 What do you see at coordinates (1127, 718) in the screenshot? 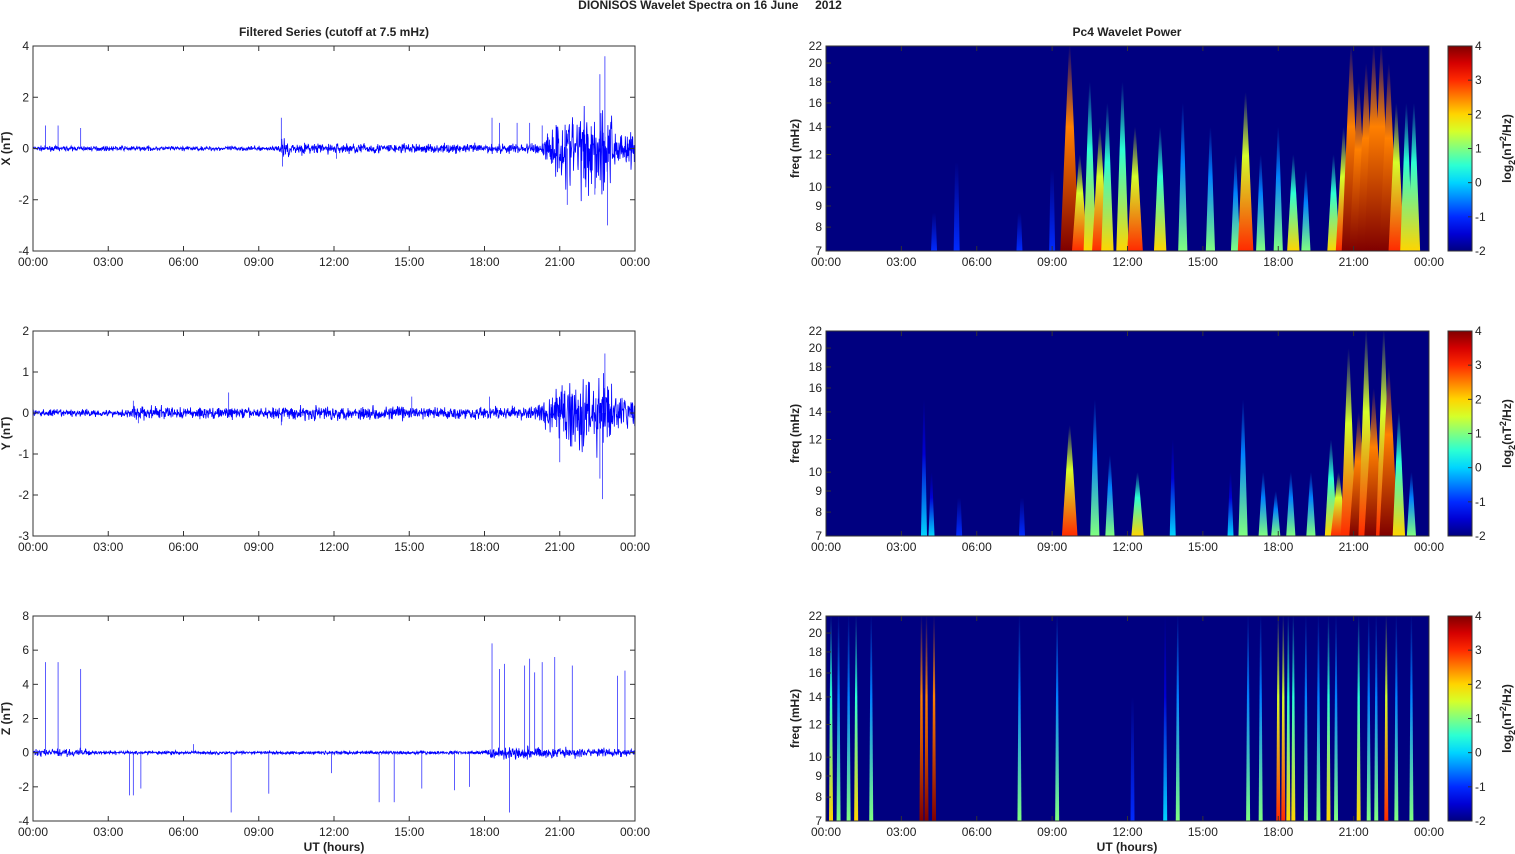
I see `spectrogram-background` at bounding box center [1127, 718].